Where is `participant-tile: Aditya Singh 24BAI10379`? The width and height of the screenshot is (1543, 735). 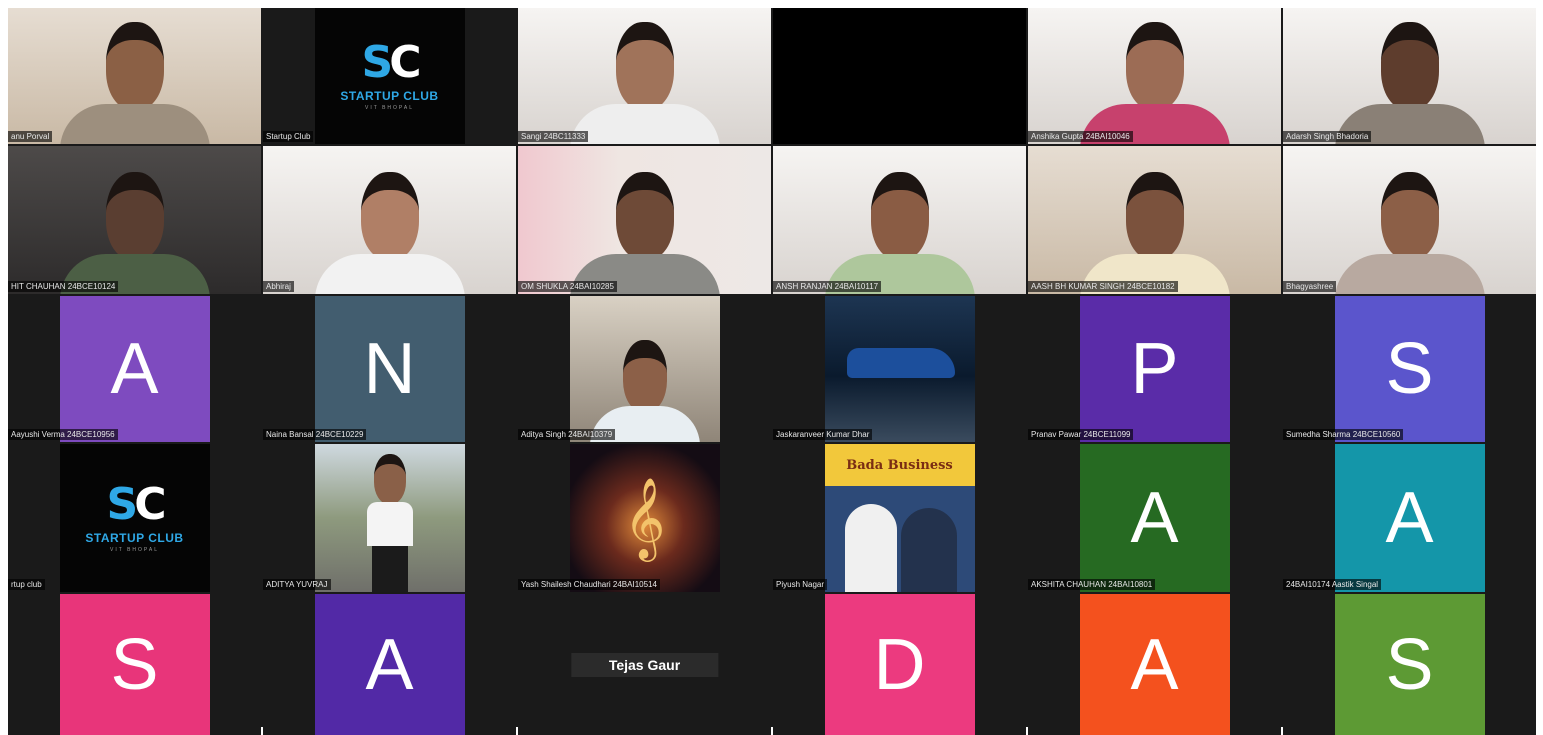 participant-tile: Aditya Singh 24BAI10379 is located at coordinates (644, 369).